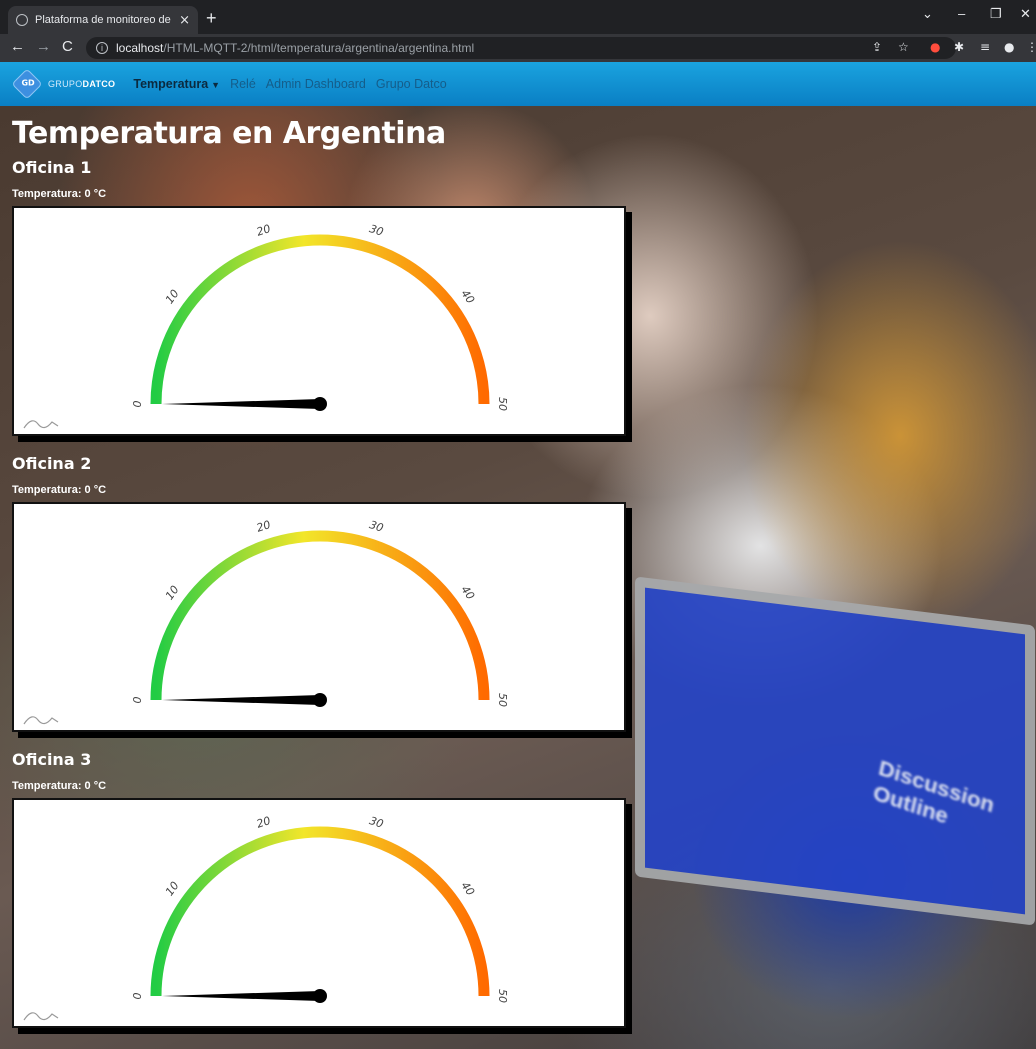  Describe the element at coordinates (935, 47) in the screenshot. I see `extension-shield-icon: ●` at that location.